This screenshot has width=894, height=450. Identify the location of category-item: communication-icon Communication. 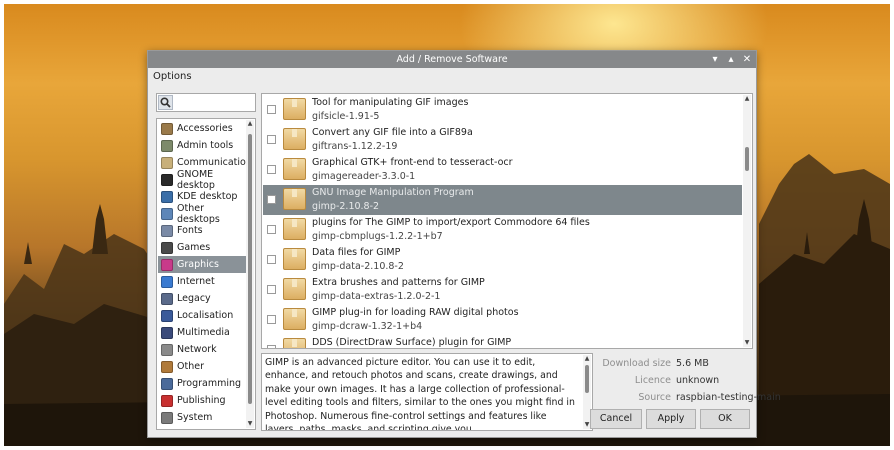
(205, 162).